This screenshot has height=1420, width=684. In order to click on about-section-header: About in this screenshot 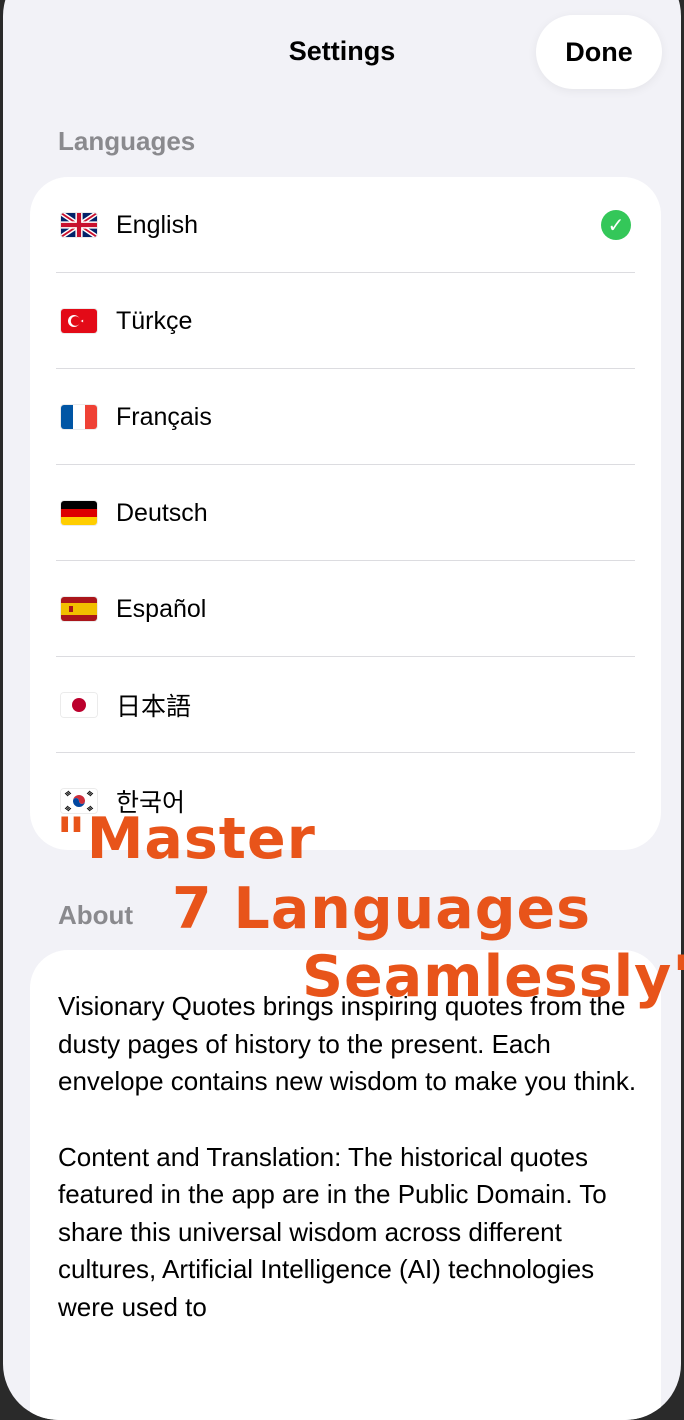, I will do `click(96, 915)`.